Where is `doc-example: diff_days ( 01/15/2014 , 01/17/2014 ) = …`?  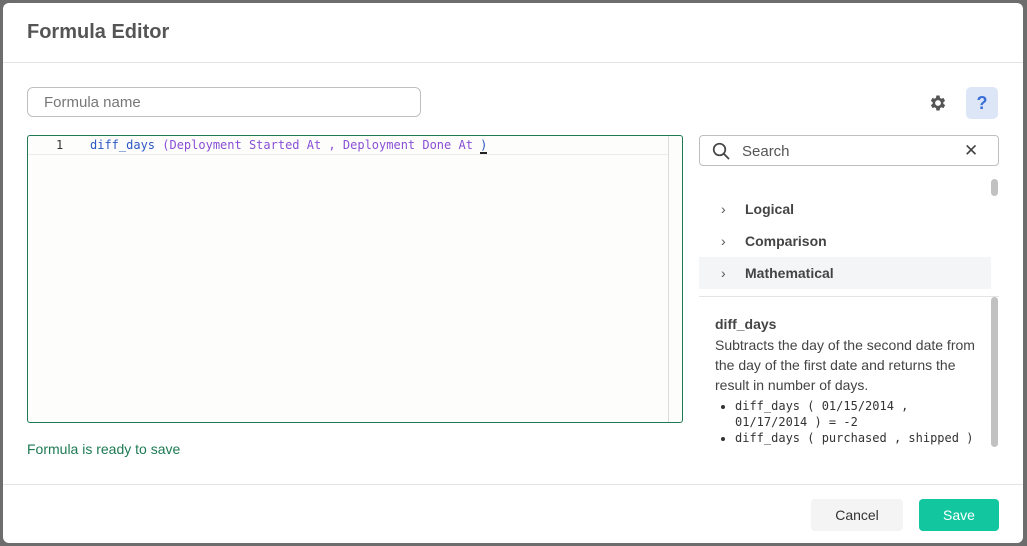
doc-example: diff_days ( 01/15/2014 , 01/17/2014 ) = … is located at coordinates (858, 414).